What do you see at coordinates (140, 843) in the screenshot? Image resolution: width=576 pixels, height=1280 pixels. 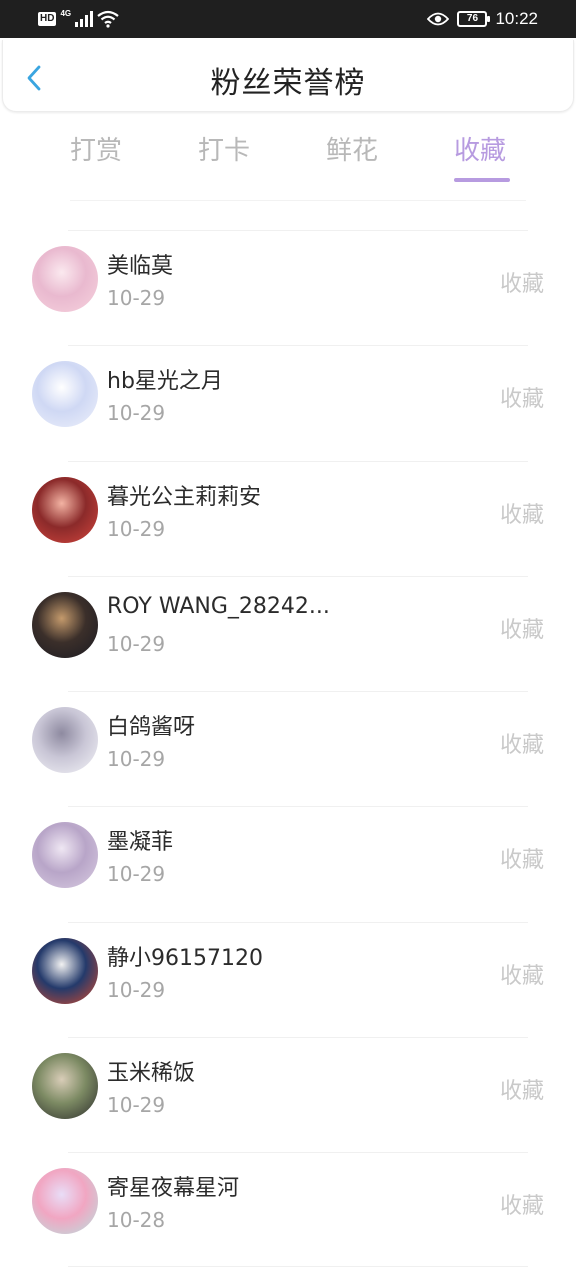 I see `fan-name: 墨凝菲` at bounding box center [140, 843].